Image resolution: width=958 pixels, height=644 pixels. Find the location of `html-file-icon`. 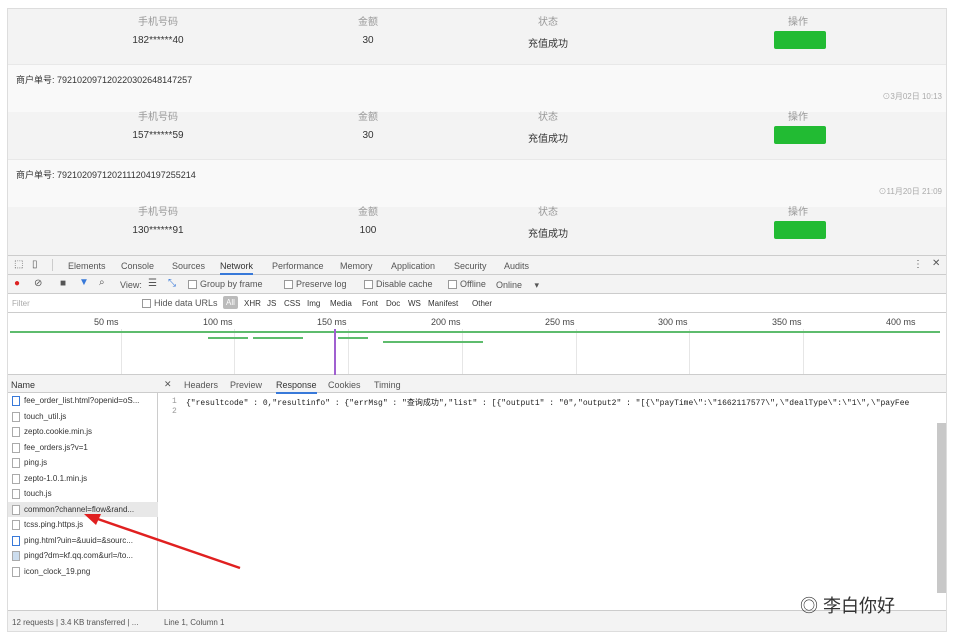

html-file-icon is located at coordinates (16, 541).